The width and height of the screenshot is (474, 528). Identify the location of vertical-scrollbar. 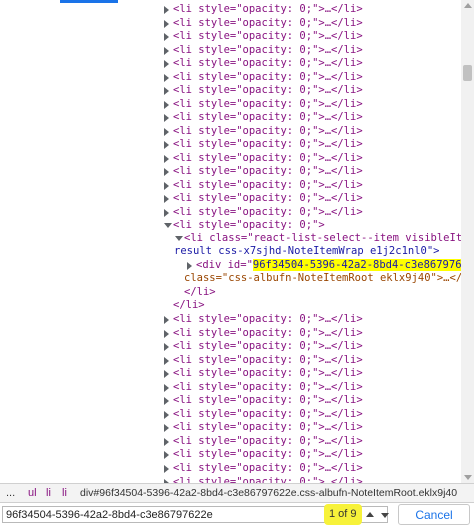
(467, 241).